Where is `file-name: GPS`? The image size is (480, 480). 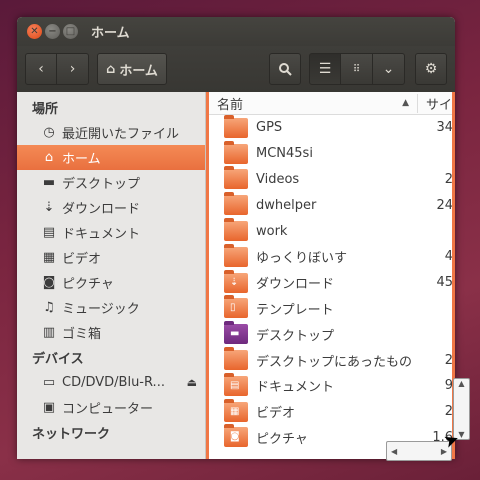 file-name: GPS is located at coordinates (269, 128).